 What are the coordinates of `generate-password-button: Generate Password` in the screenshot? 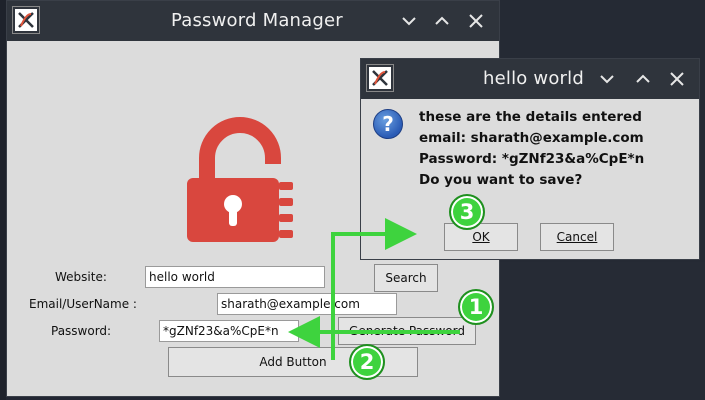 It's located at (407, 331).